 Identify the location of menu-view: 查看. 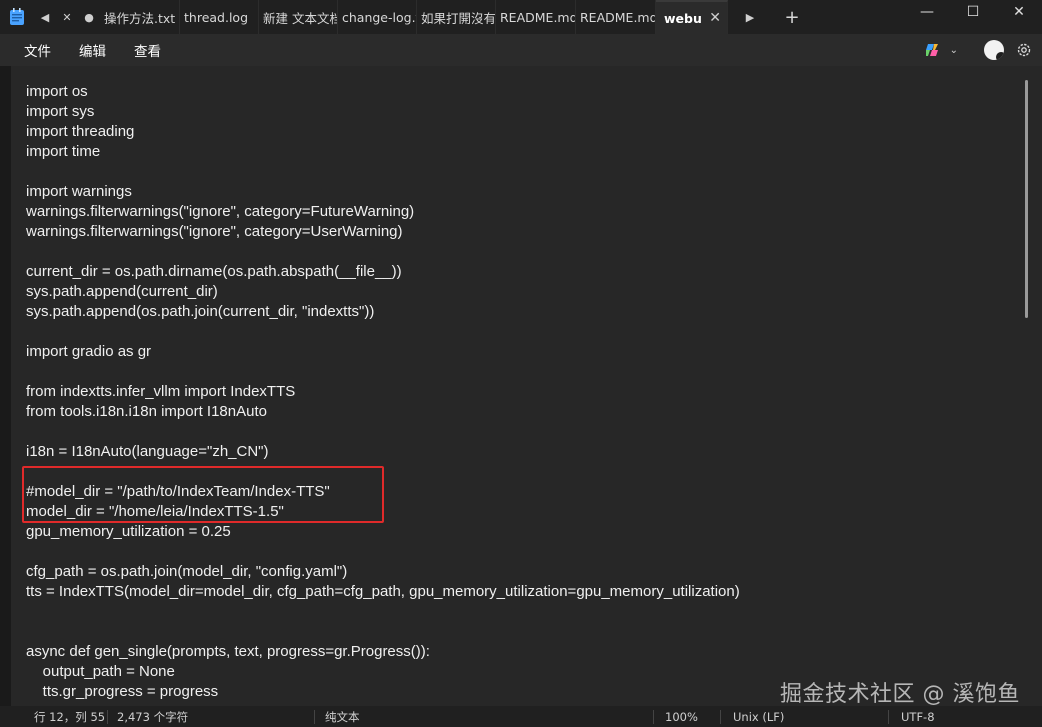
(147, 50).